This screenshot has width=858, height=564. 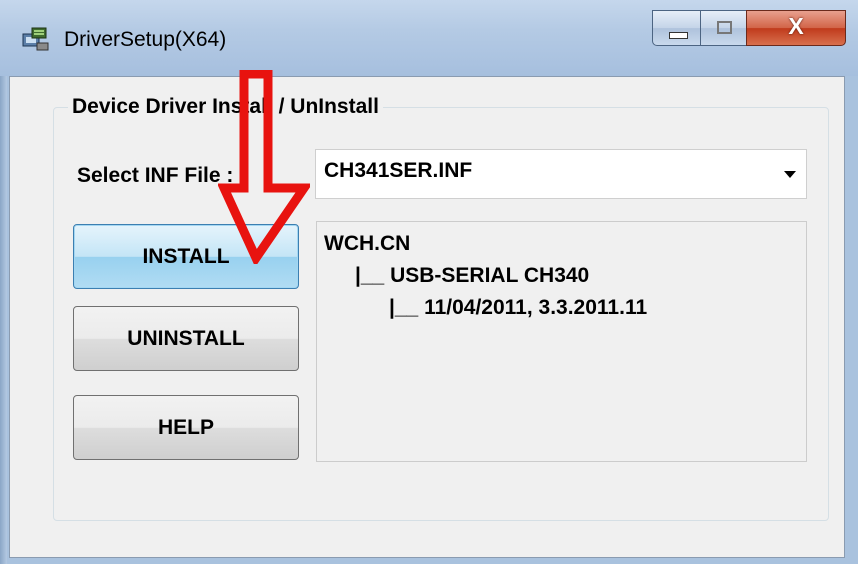 I want to click on info-vendor: WCH.CN, so click(x=367, y=243).